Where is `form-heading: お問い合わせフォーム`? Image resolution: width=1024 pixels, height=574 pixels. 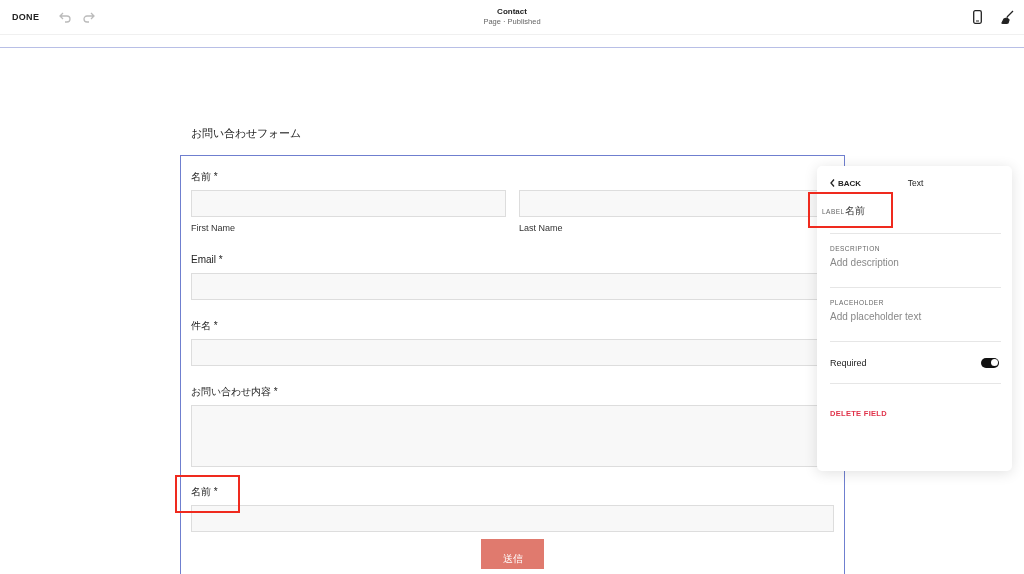 form-heading: お問い合わせフォーム is located at coordinates (246, 134).